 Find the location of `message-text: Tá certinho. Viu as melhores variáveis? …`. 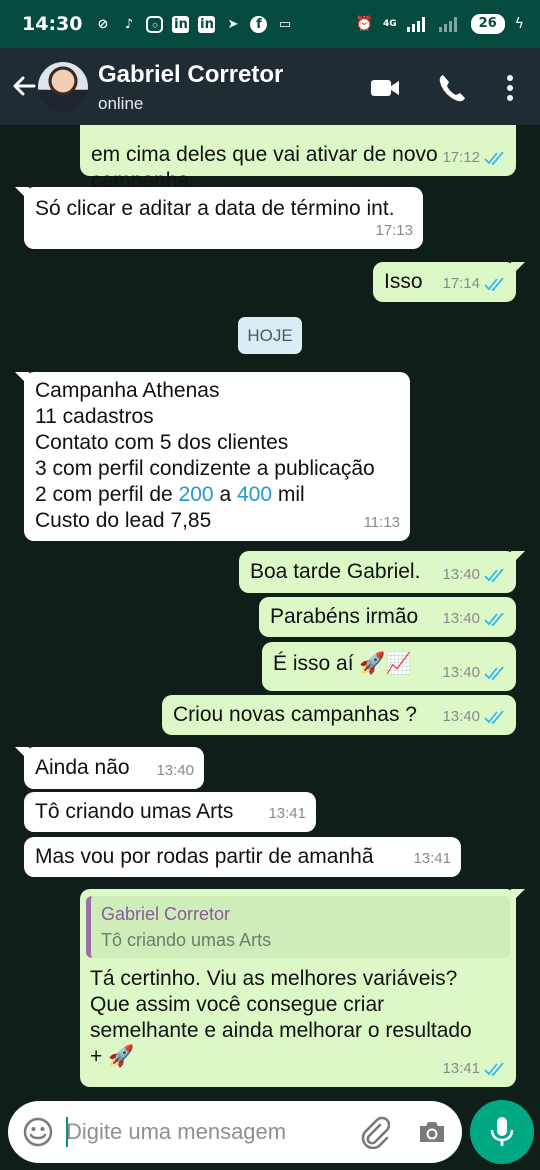

message-text: Tá certinho. Viu as melhores variáveis? … is located at coordinates (281, 1017).